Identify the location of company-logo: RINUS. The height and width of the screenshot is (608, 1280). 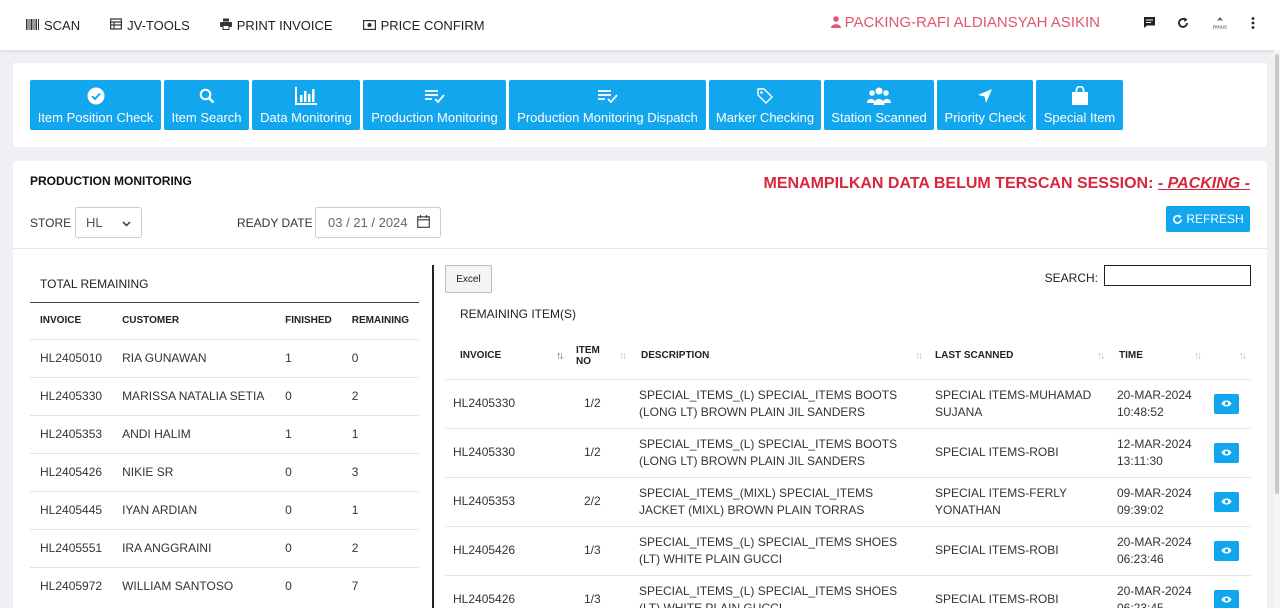
(1220, 23).